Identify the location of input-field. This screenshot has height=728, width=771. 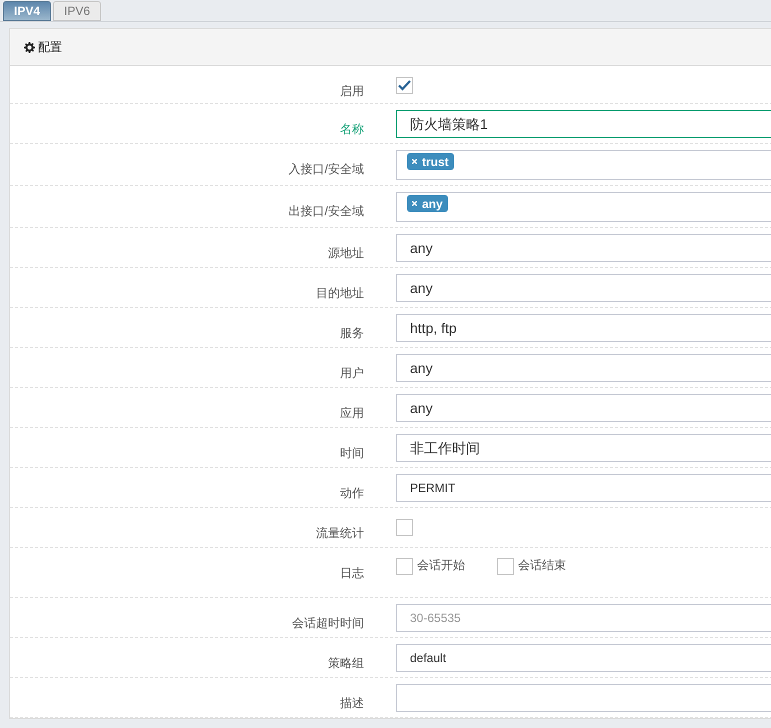
(583, 698).